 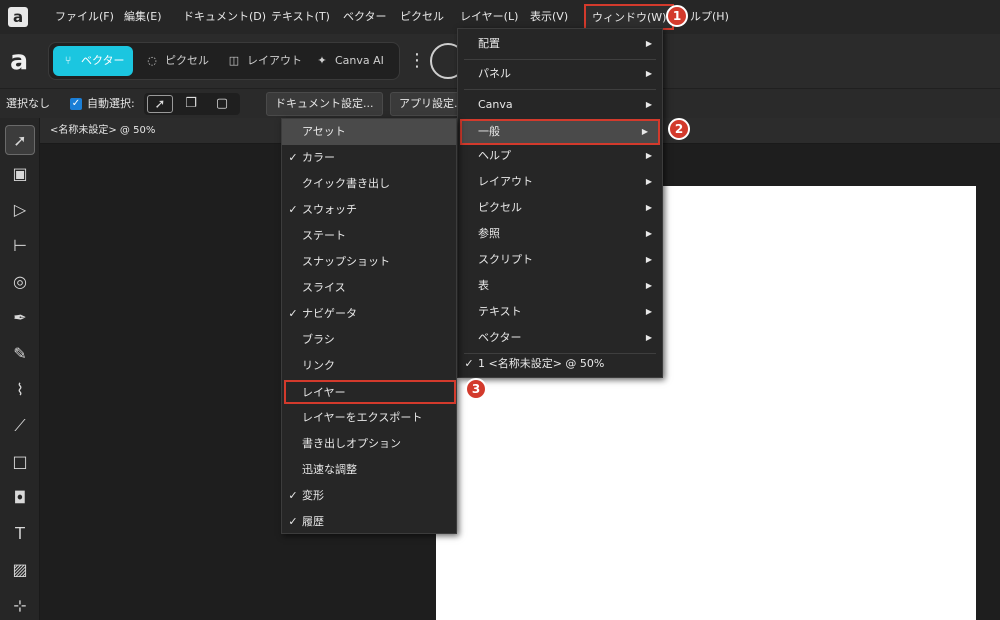 I want to click on persona-layout-button: ◫ レイアウト, so click(x=262, y=61).